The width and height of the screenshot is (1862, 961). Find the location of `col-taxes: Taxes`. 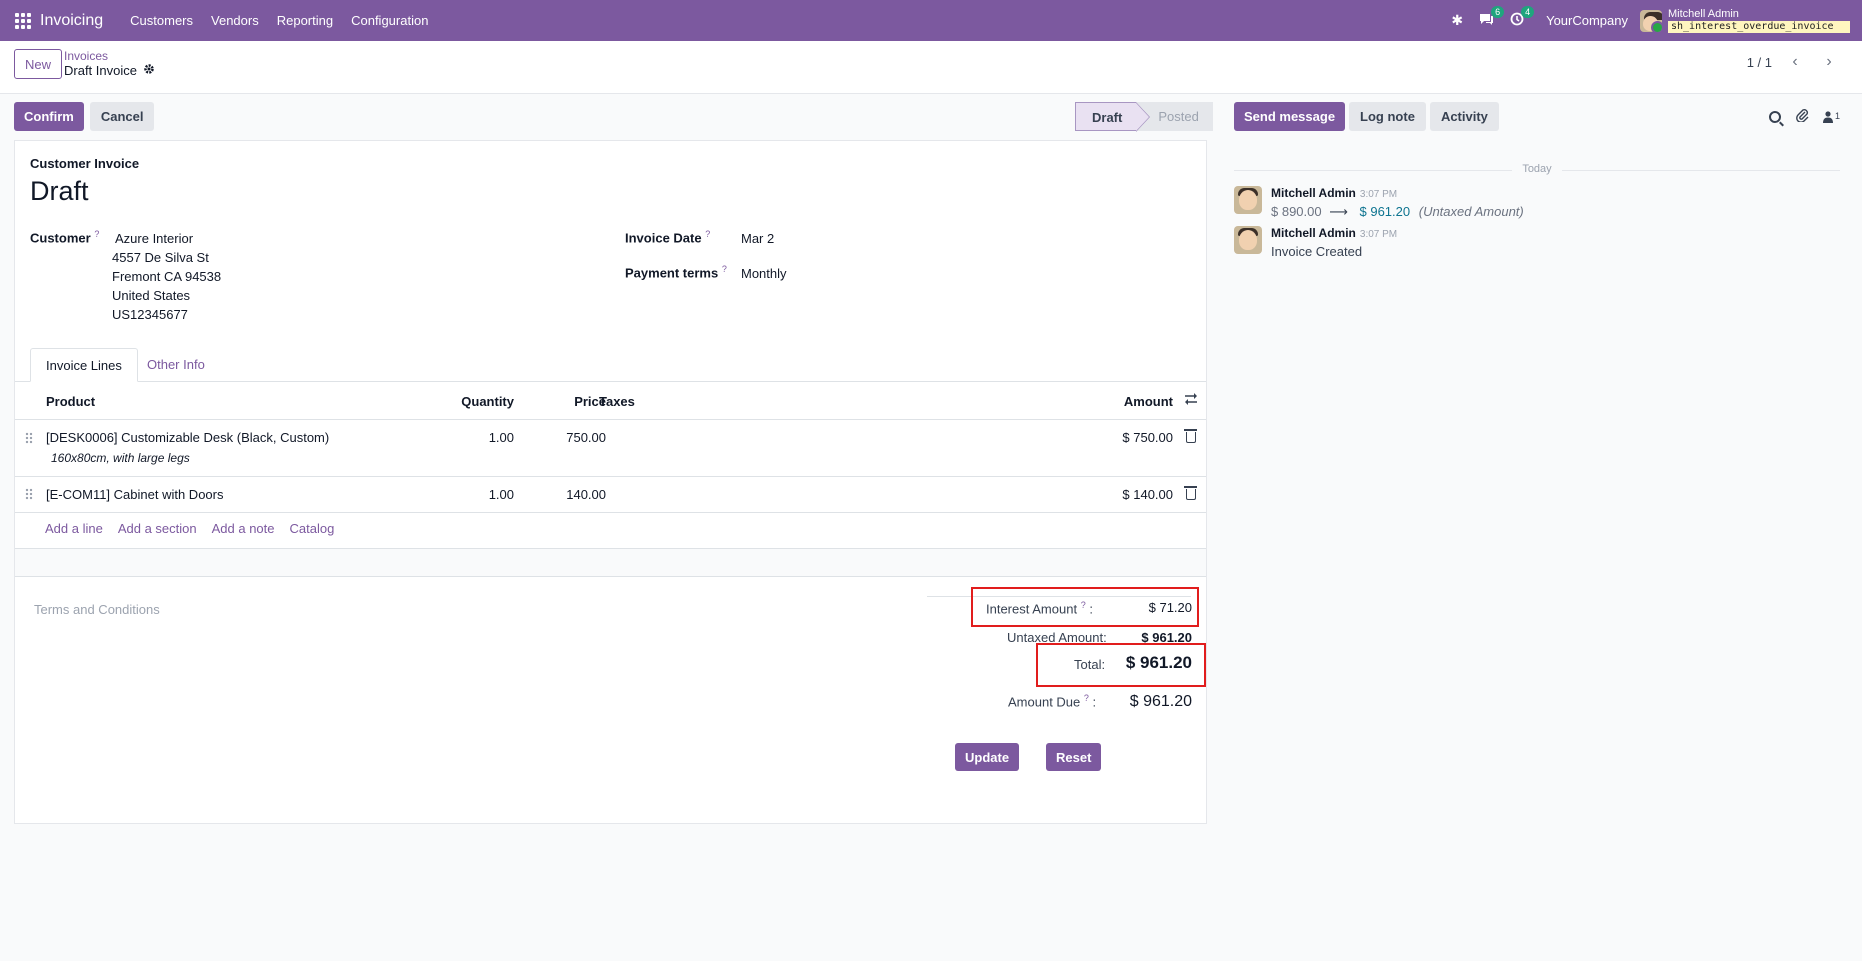

col-taxes: Taxes is located at coordinates (617, 401).